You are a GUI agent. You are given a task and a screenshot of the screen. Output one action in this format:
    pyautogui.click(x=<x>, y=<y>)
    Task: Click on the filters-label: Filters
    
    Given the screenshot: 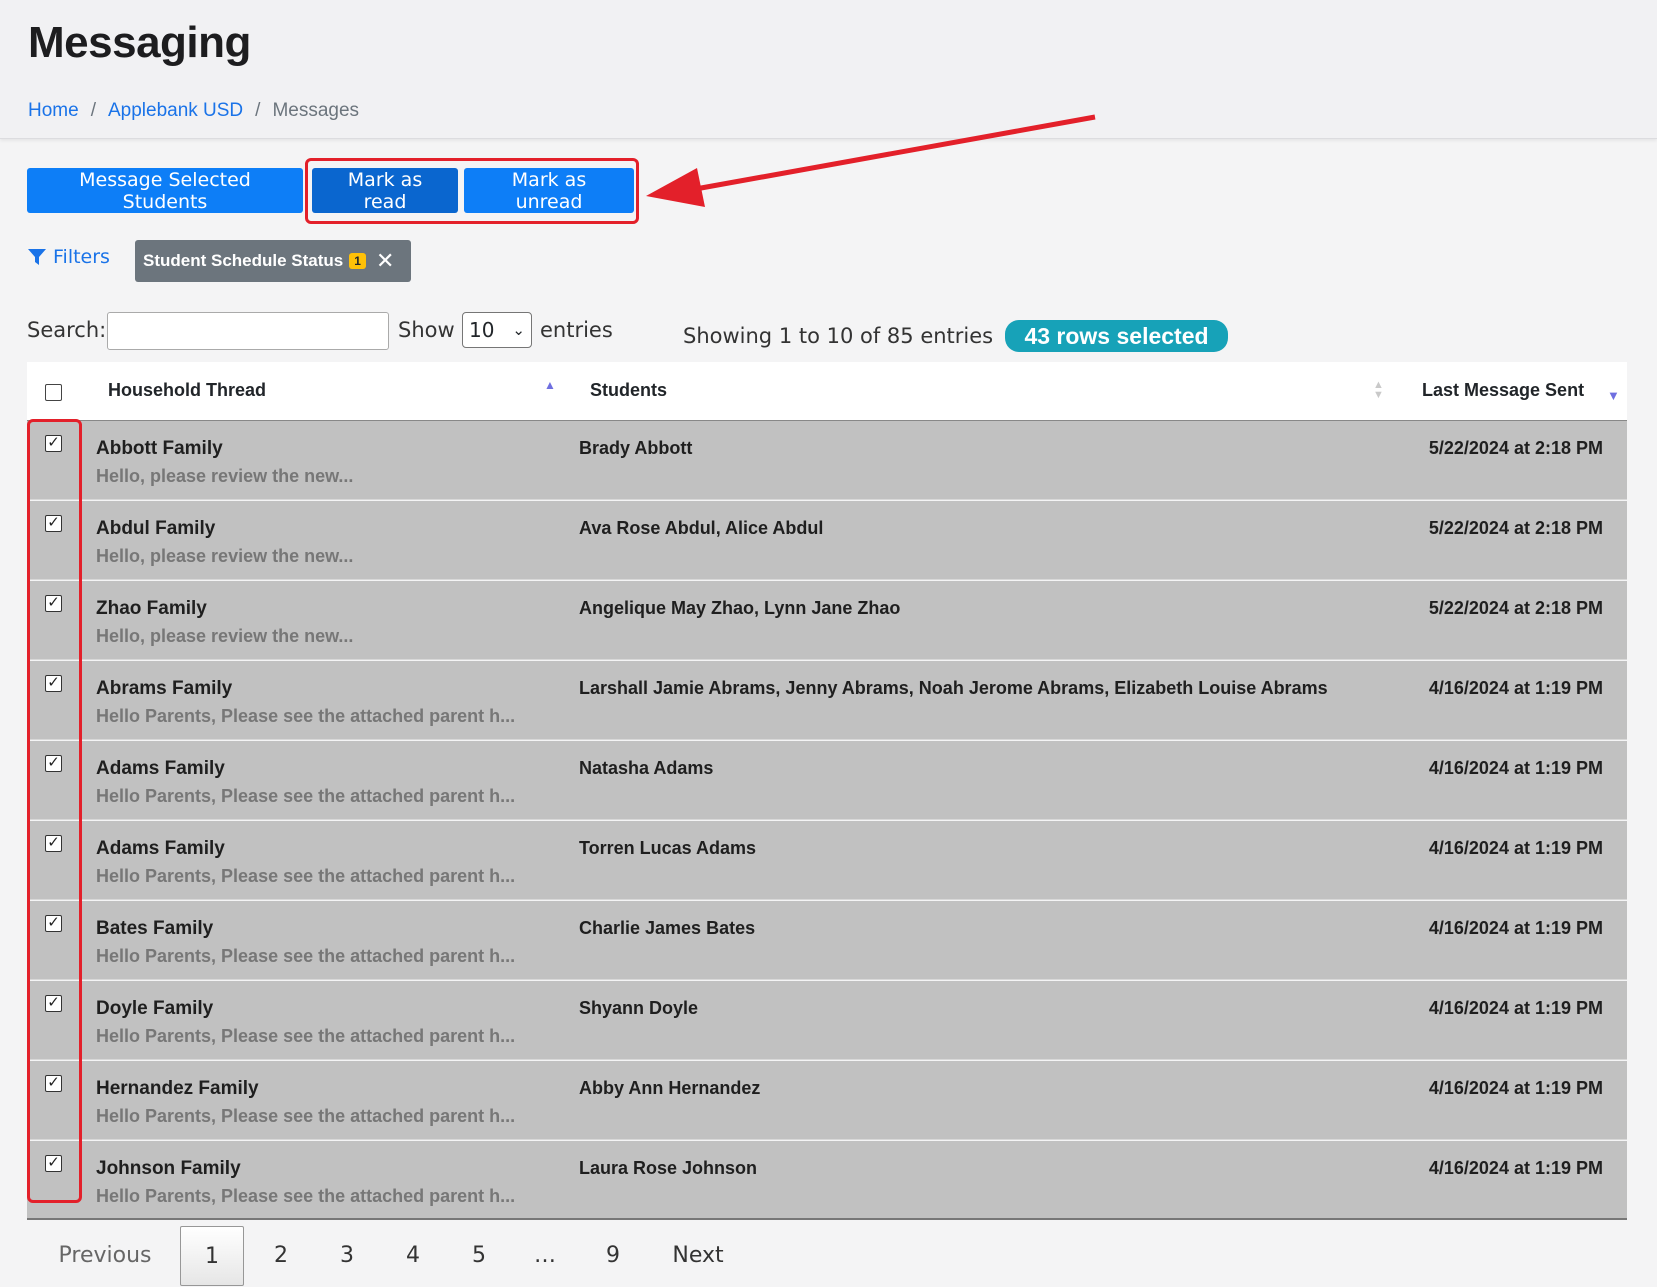 What is the action you would take?
    pyautogui.click(x=81, y=257)
    